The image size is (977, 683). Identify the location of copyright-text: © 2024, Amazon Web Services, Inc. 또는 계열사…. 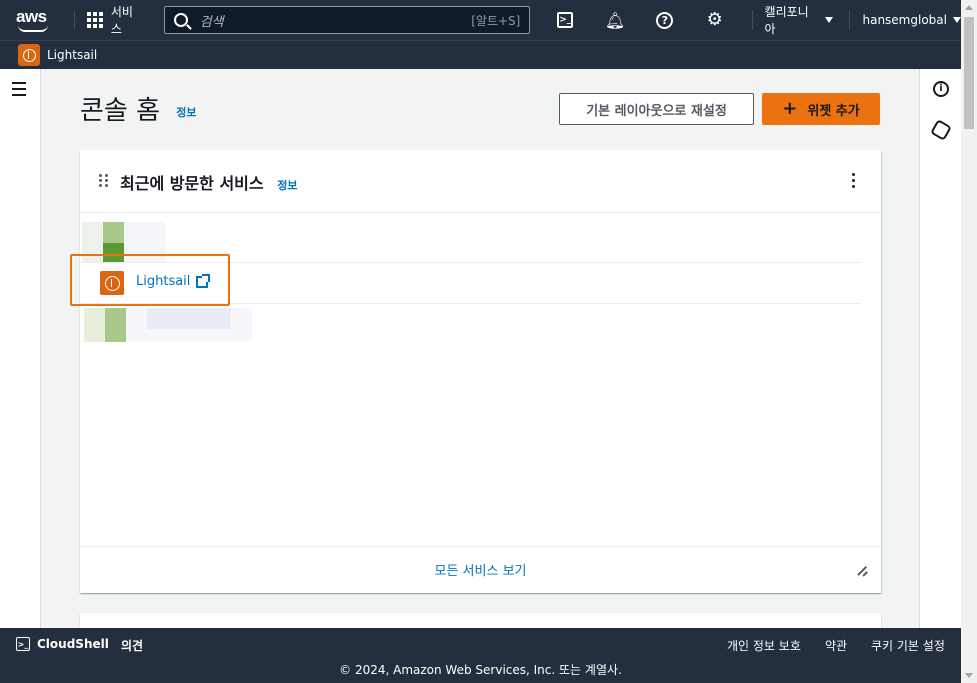
(480, 670).